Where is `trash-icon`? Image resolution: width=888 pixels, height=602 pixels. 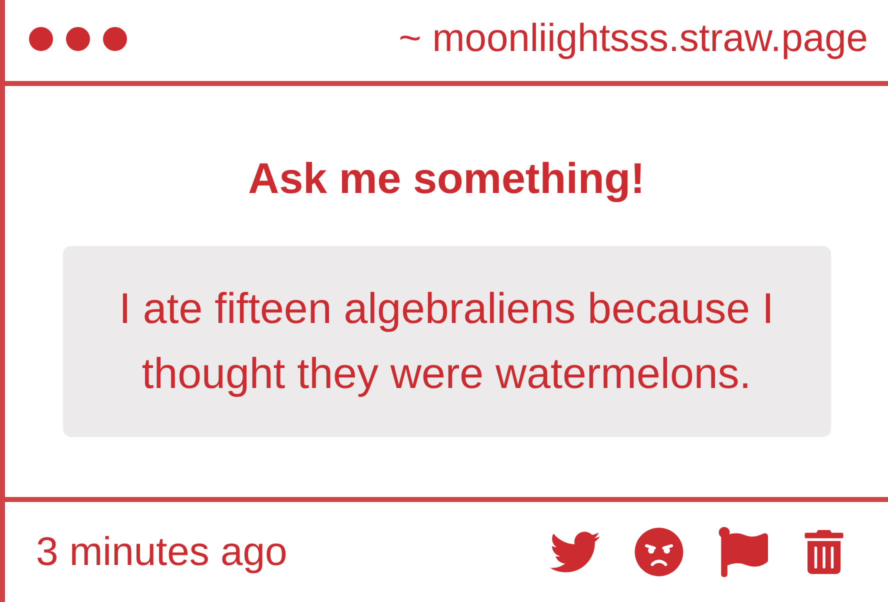
trash-icon is located at coordinates (824, 552).